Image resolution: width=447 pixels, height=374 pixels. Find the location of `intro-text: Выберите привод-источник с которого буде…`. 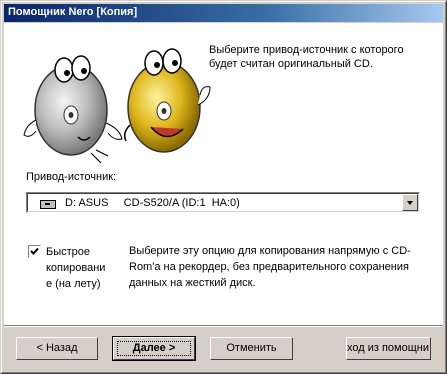

intro-text: Выберите привод-источник с которого буде… is located at coordinates (306, 57).